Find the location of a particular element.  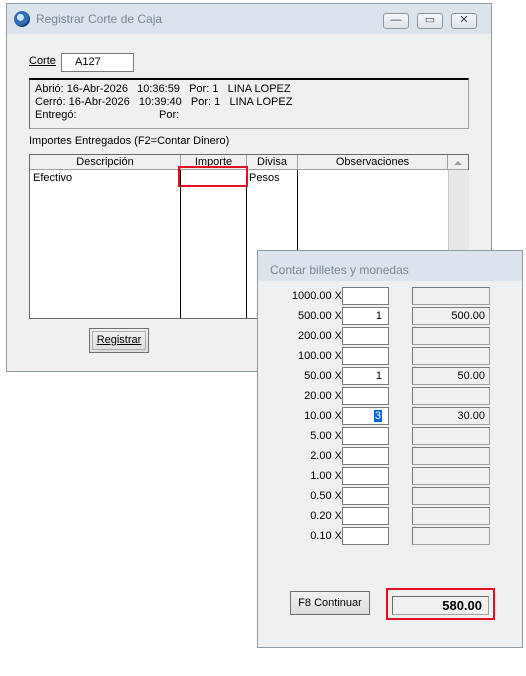

popup-title-bar: Contar billetes y monedas is located at coordinates (390, 266).